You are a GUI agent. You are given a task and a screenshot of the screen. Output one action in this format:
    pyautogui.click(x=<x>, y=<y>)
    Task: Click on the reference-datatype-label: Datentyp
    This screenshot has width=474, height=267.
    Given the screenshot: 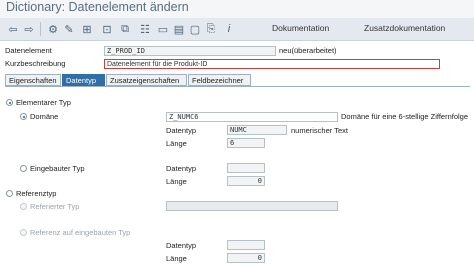 What is the action you would take?
    pyautogui.click(x=181, y=245)
    